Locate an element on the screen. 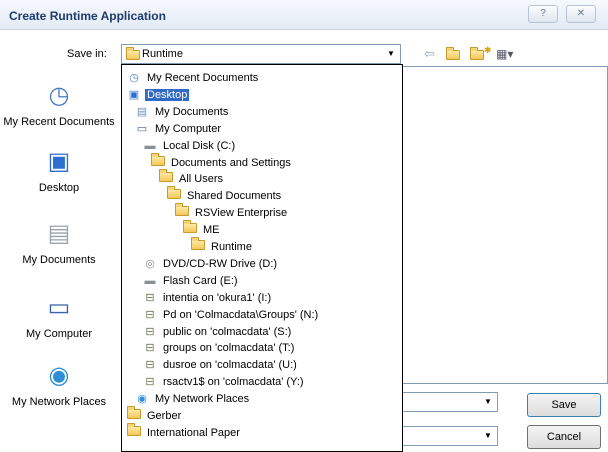  dropdown-item: All Users is located at coordinates (191, 178).